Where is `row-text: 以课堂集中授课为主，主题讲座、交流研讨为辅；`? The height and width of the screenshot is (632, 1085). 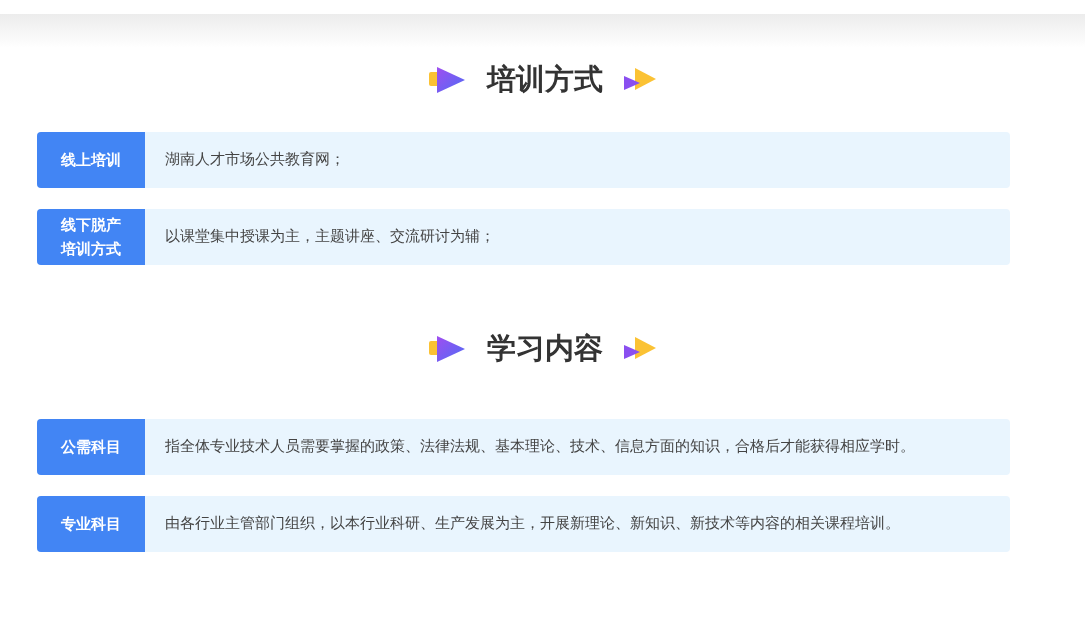 row-text: 以课堂集中授课为主，主题讲座、交流研讨为辅； is located at coordinates (329, 237).